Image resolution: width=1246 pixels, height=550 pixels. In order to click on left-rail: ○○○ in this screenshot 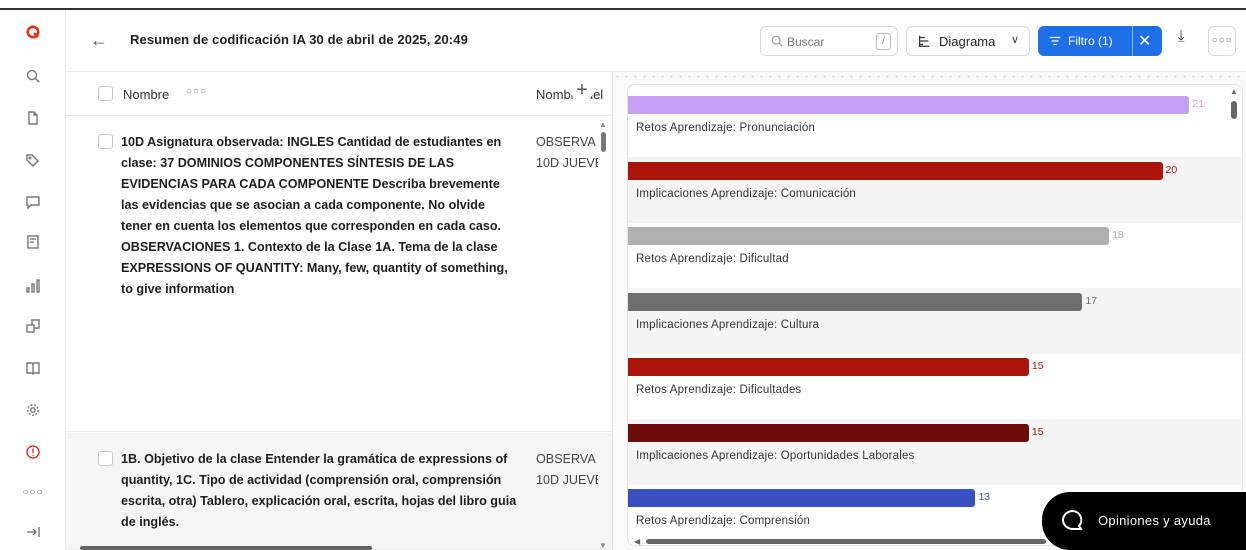, I will do `click(33, 280)`.